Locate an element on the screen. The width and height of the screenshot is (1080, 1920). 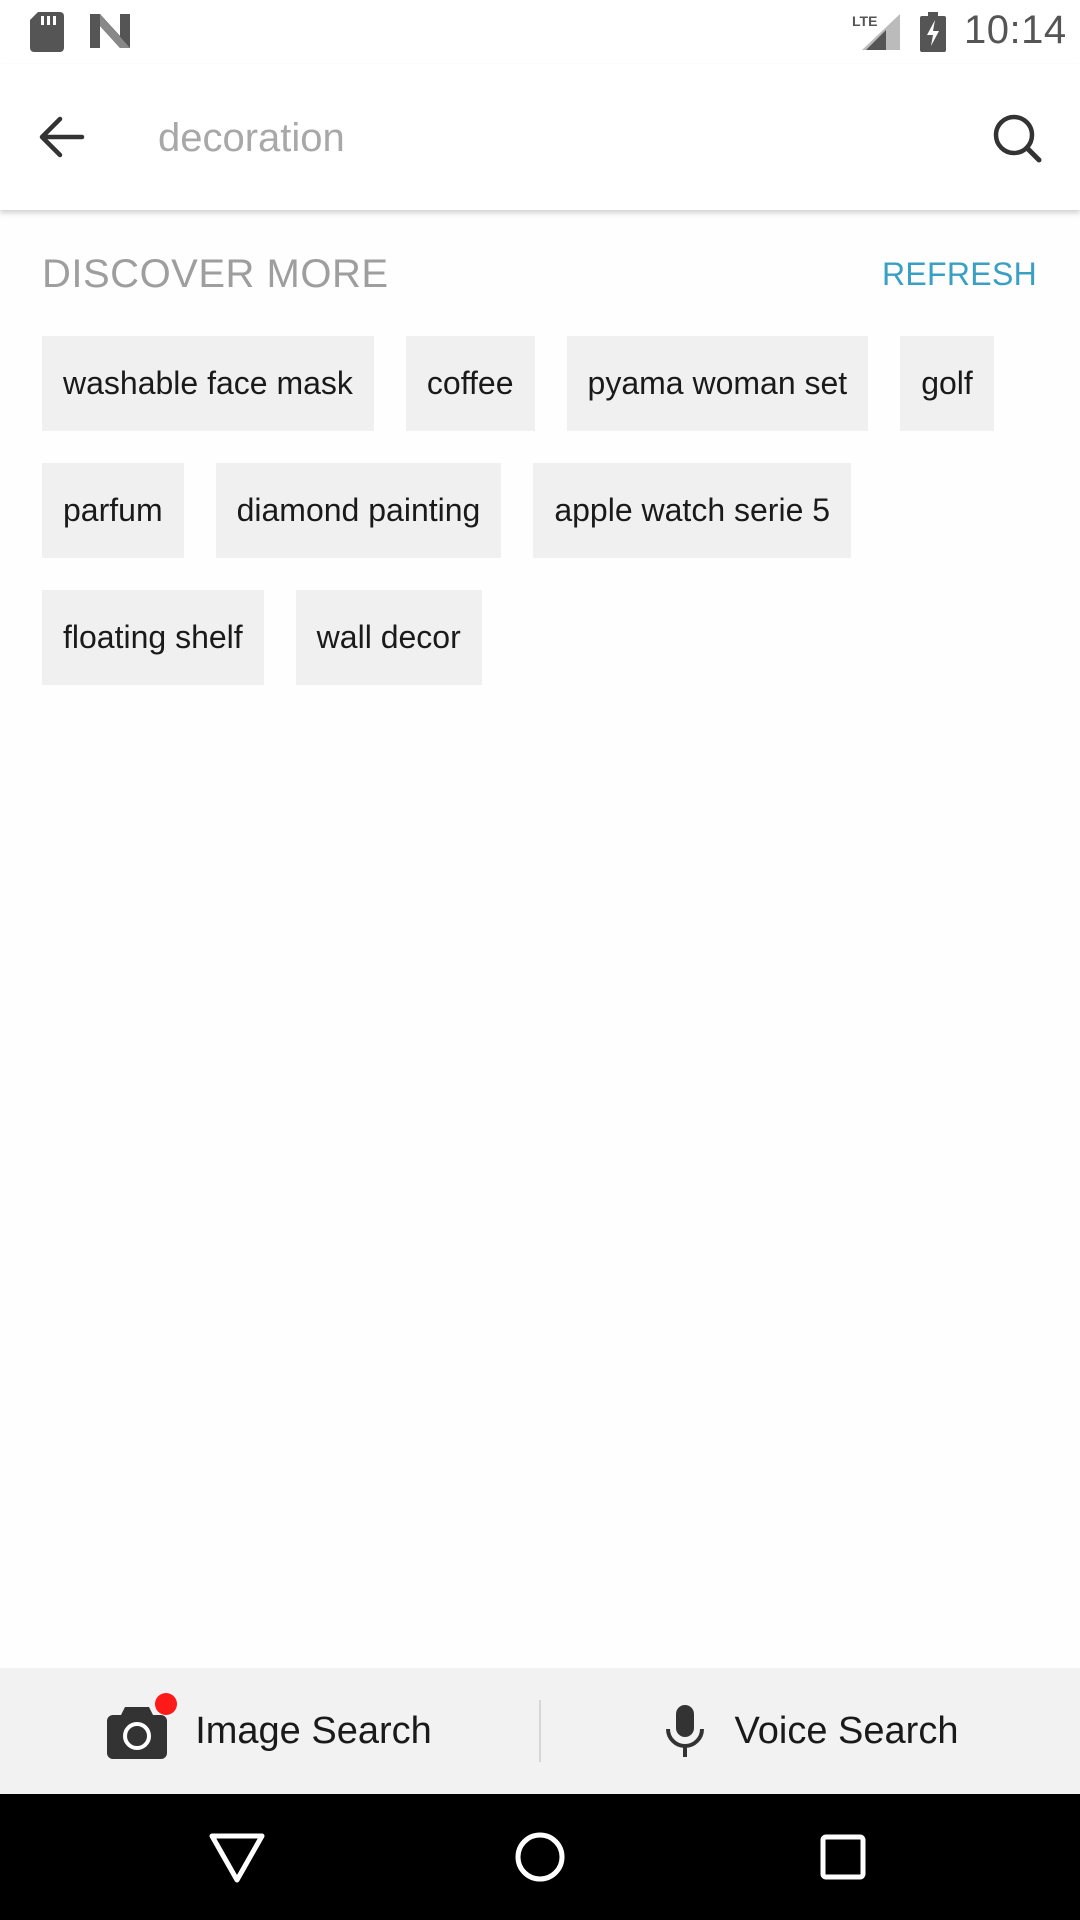
search-icon is located at coordinates (1017, 138).